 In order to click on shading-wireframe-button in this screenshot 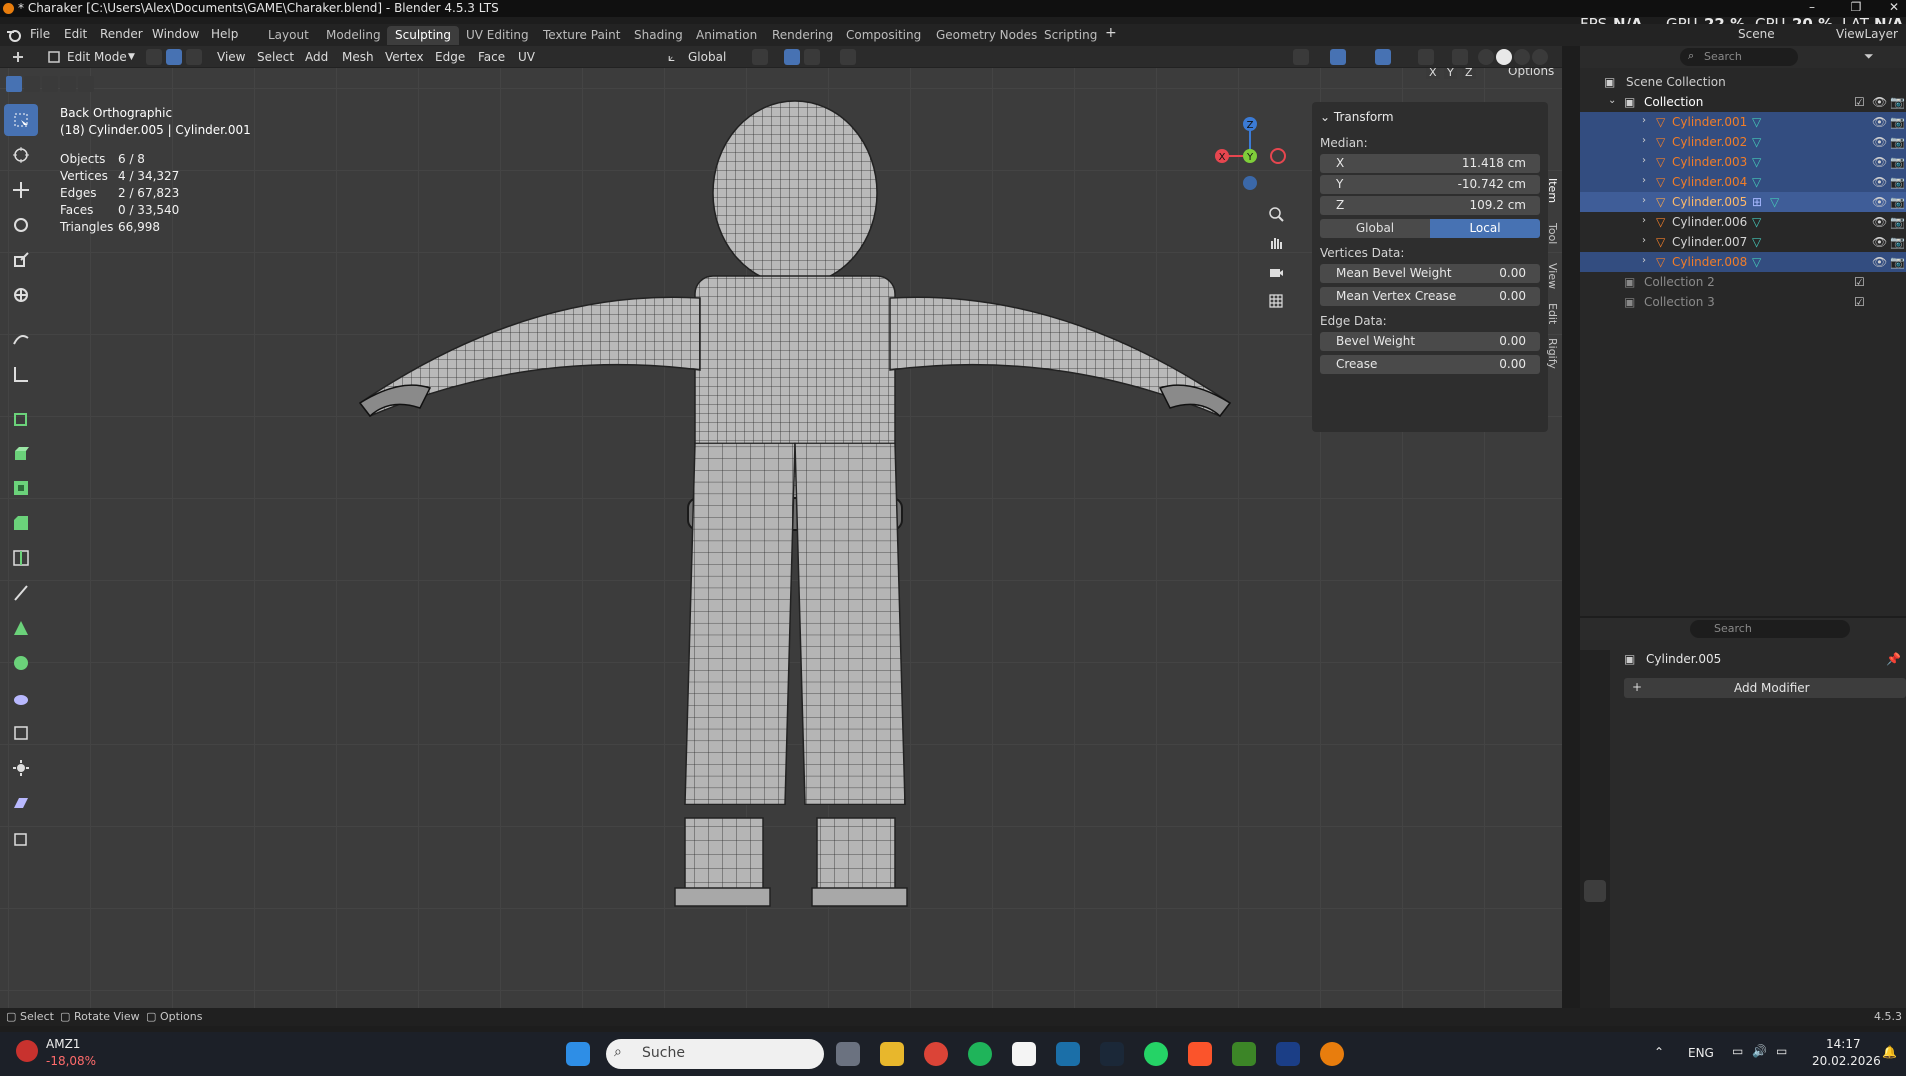, I will do `click(1486, 57)`.